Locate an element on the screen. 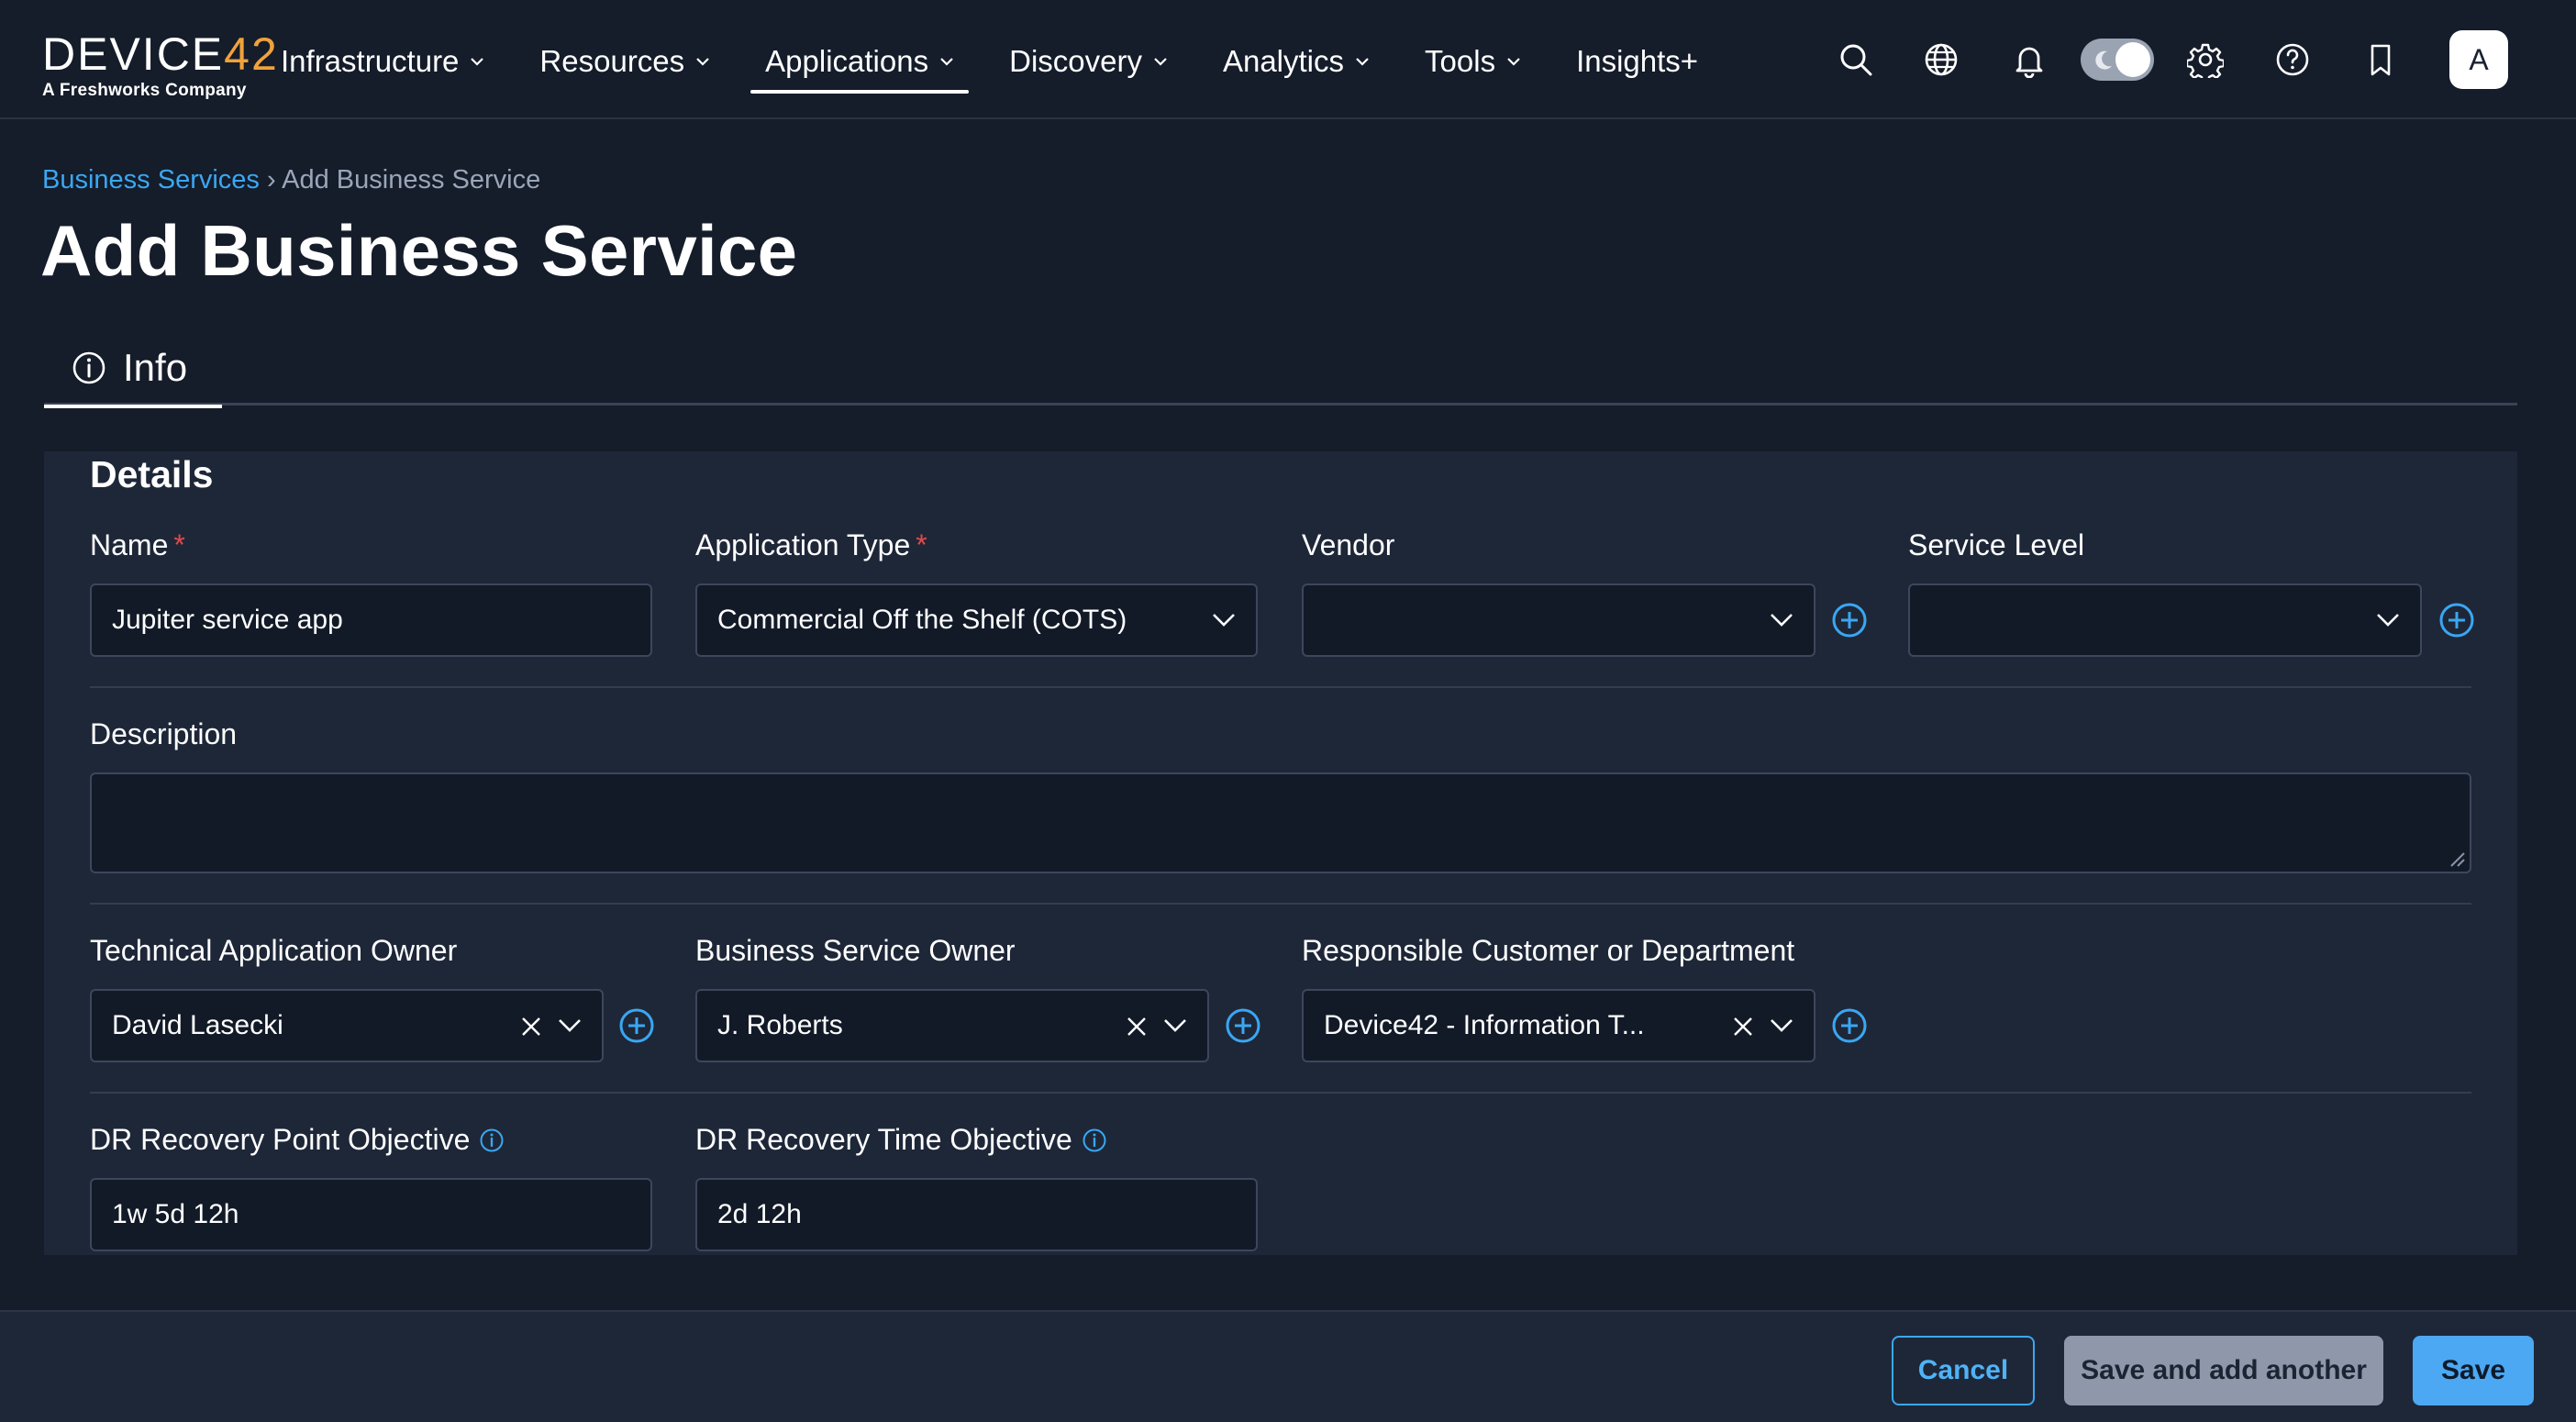 Image resolution: width=2576 pixels, height=1422 pixels. dr-rpo-input: 1w 5d 12h is located at coordinates (371, 1214).